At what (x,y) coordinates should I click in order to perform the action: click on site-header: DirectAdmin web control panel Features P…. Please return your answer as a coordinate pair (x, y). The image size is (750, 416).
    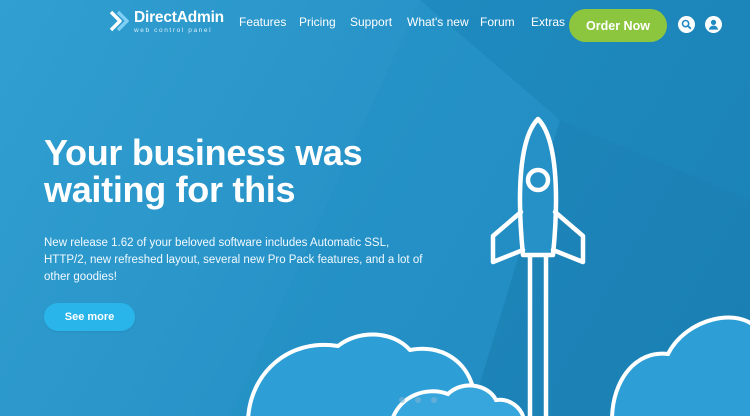
    Looking at the image, I should click on (375, 26).